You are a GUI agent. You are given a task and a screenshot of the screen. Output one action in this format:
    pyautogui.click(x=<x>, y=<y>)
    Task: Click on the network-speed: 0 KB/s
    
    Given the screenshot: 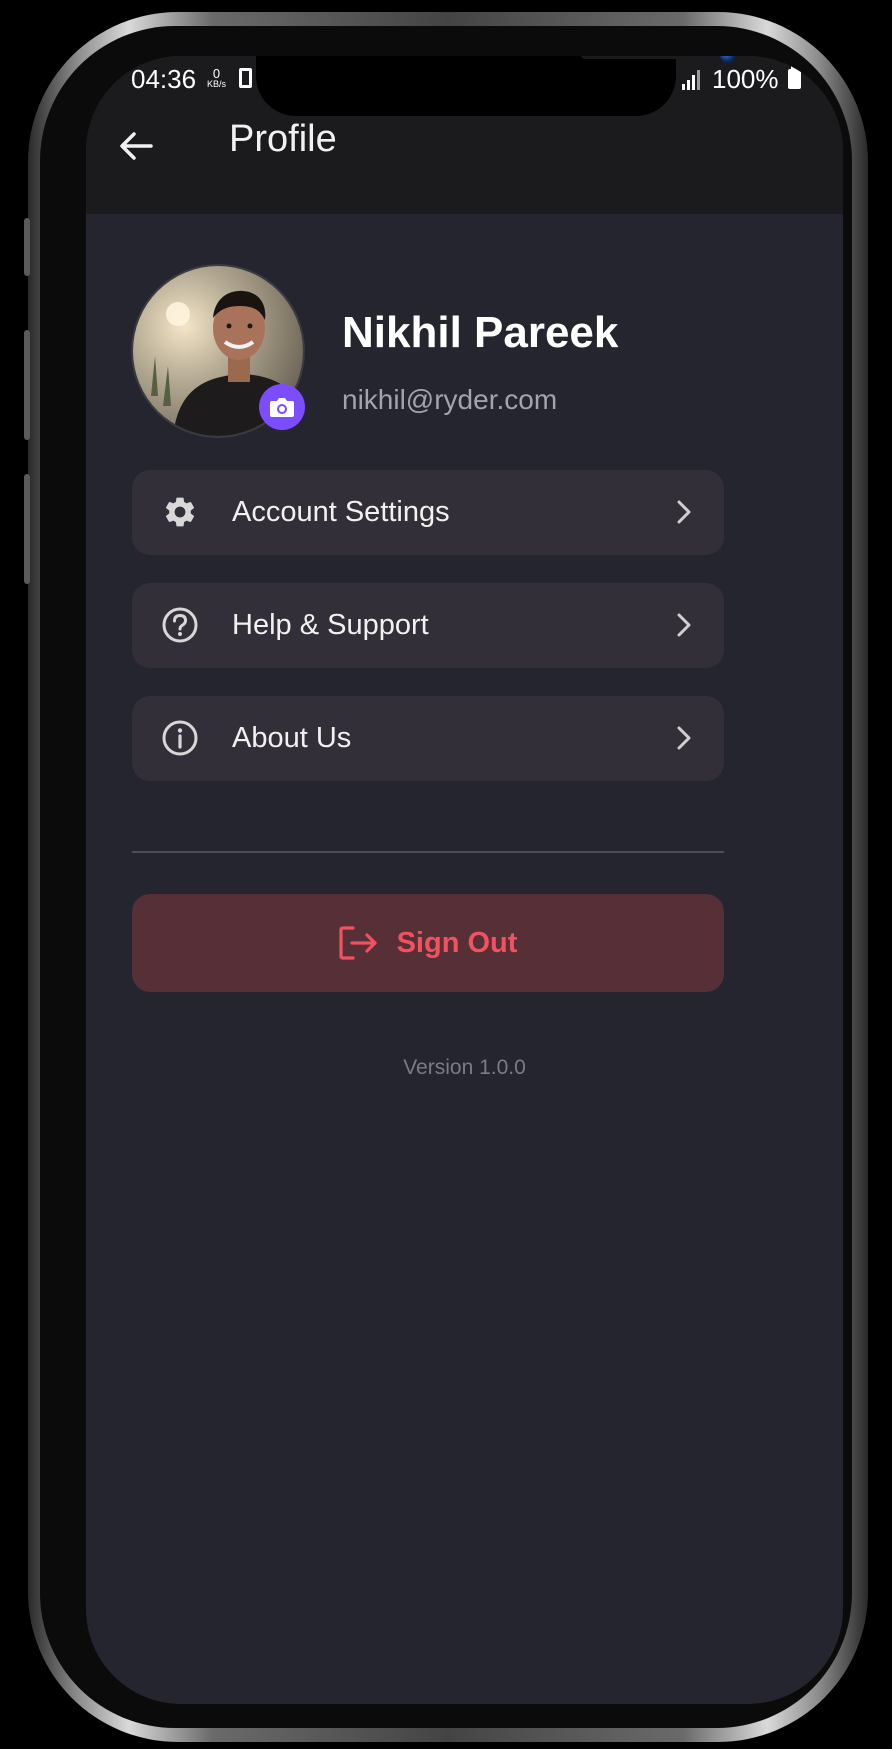 What is the action you would take?
    pyautogui.click(x=216, y=78)
    